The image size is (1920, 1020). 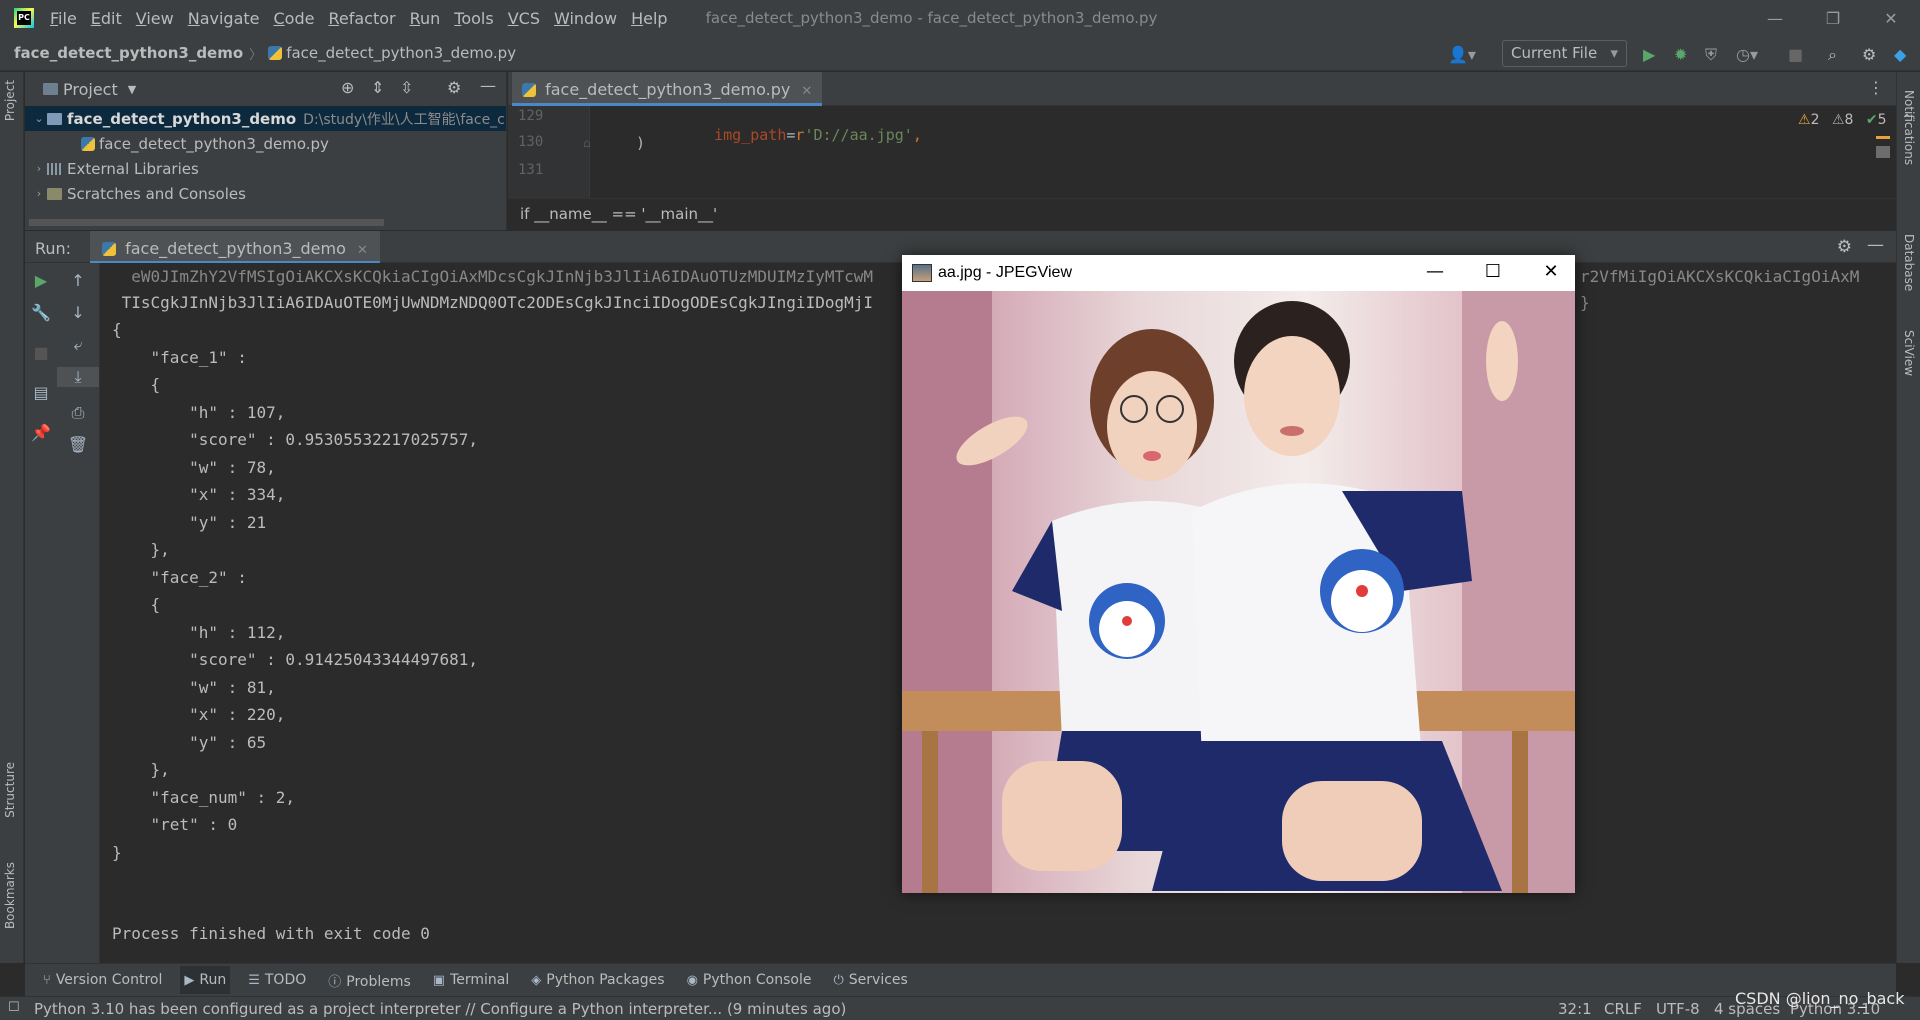 I want to click on menu-edit: Edit, so click(x=106, y=18).